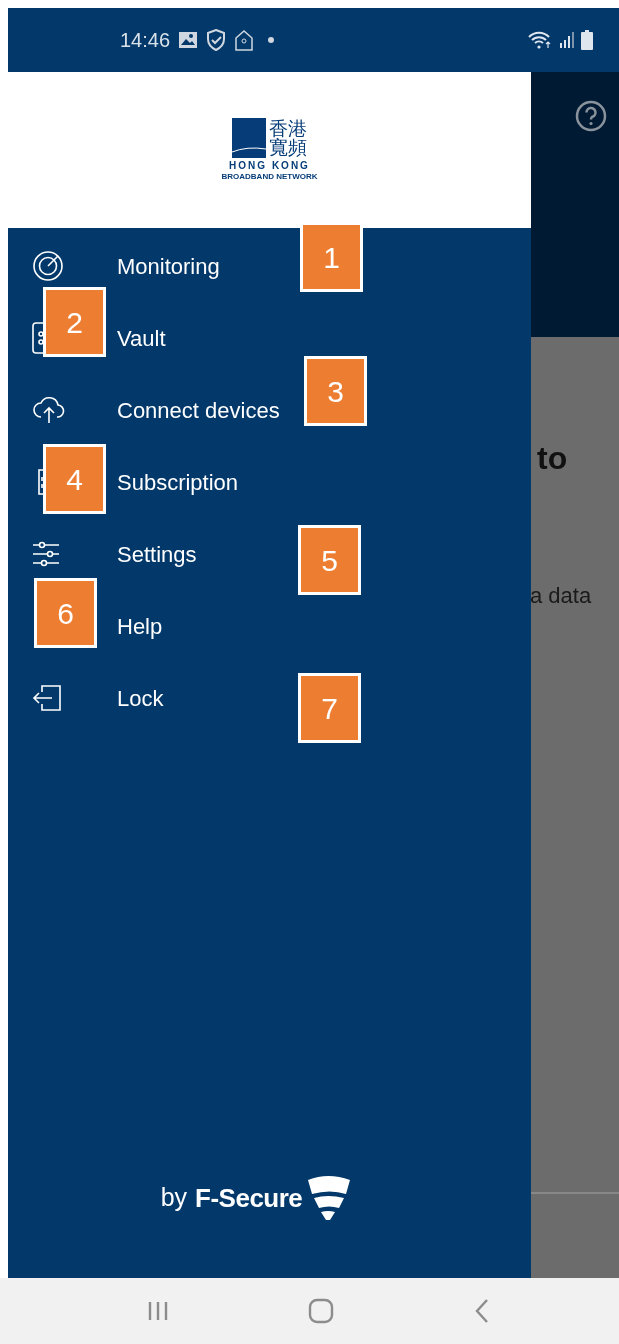 This screenshot has height=1344, width=619. I want to click on number-callout: 3, so click(335, 391).